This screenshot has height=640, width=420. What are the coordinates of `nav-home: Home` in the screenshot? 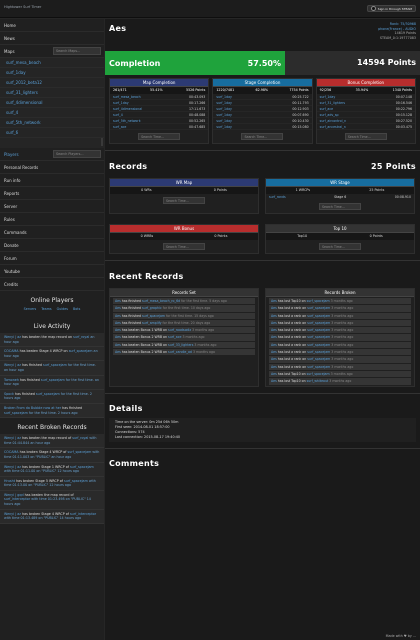 It's located at (52, 25).